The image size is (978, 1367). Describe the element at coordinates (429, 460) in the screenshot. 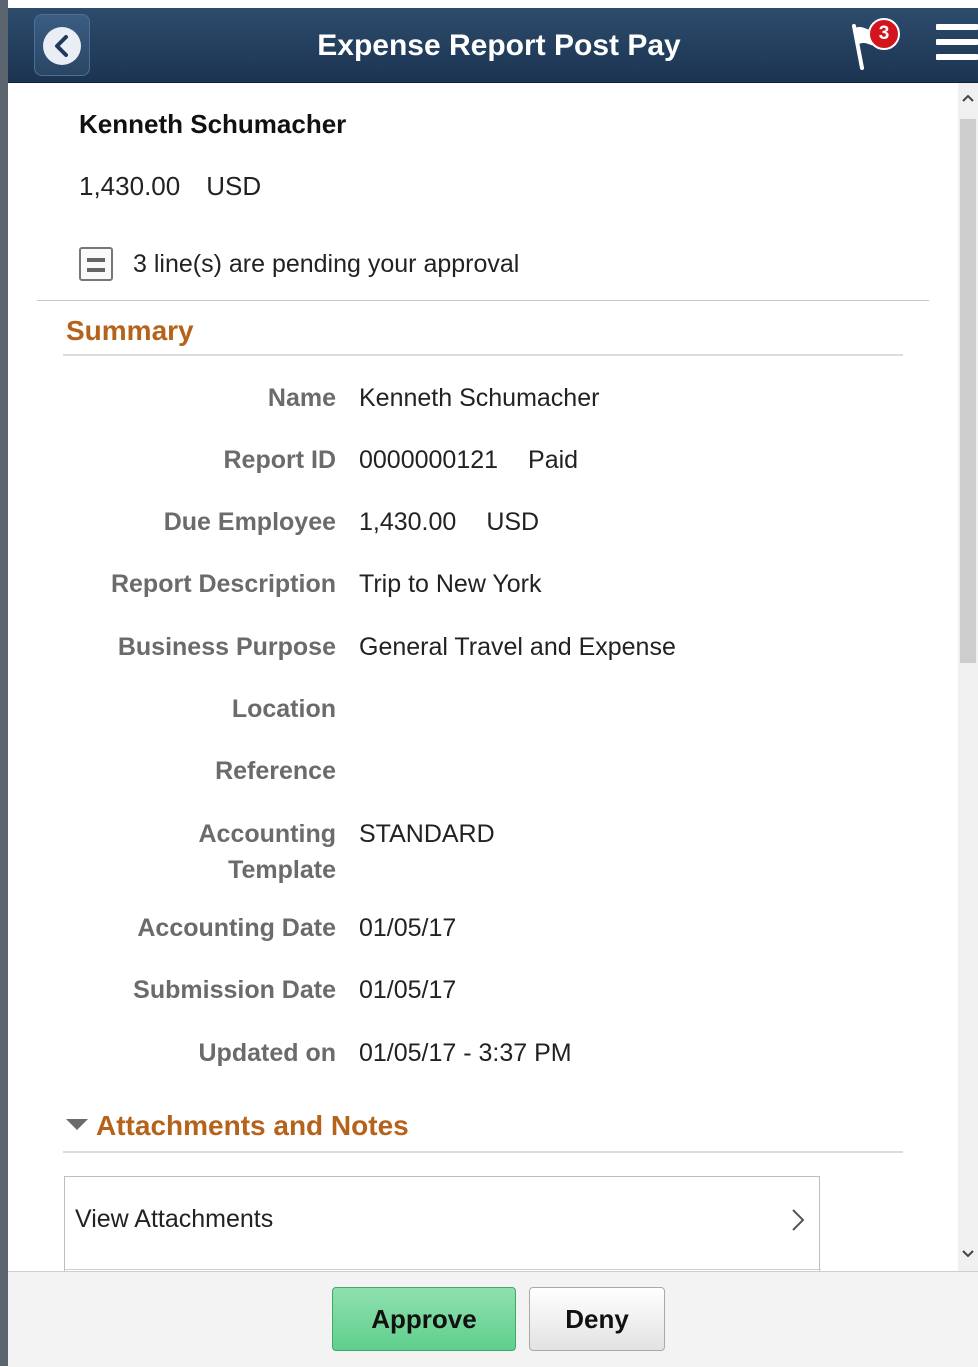

I see `report-id-value: 0000000121` at that location.